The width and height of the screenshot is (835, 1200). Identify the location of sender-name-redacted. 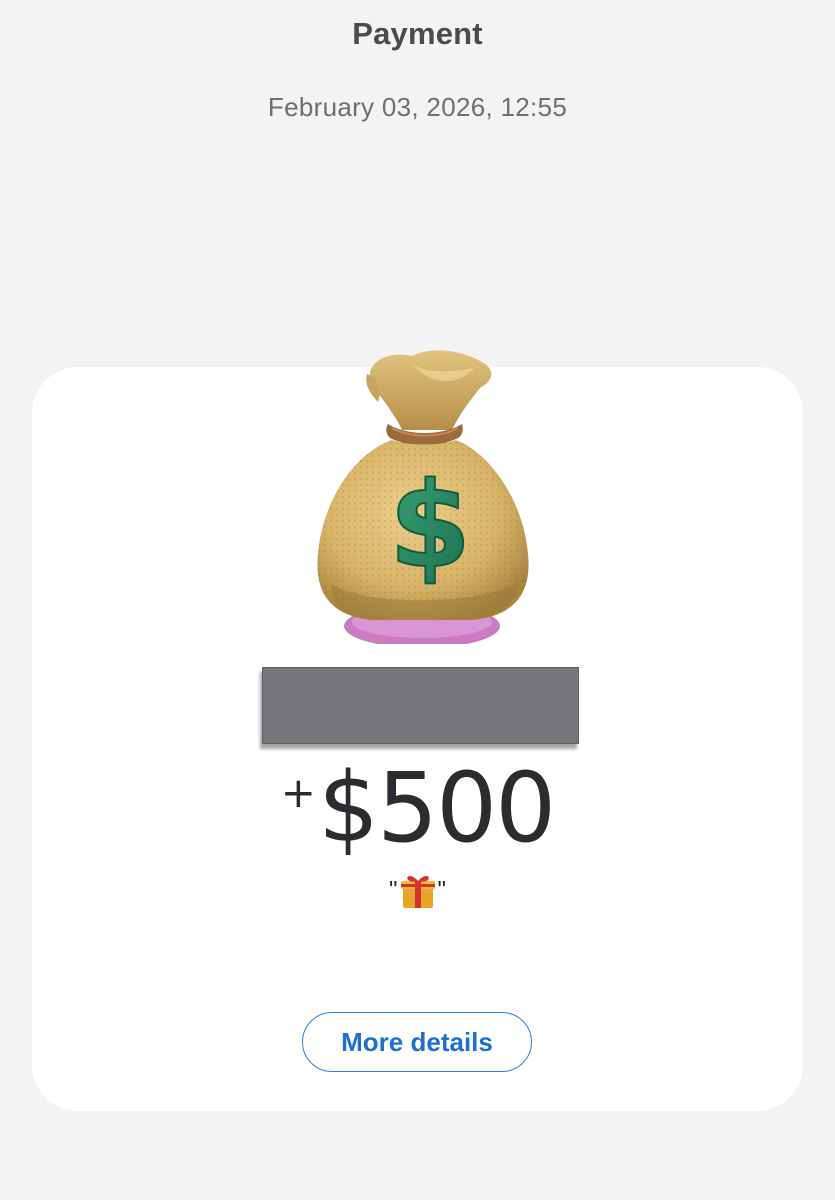
(420, 705).